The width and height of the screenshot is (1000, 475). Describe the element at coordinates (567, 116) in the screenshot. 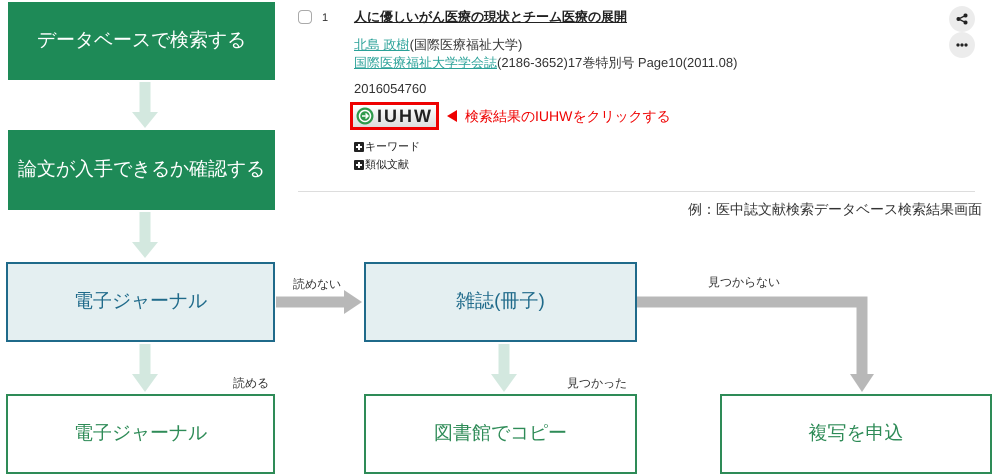

I see `callout-text: 検索結果のIUHWをクリックする` at that location.